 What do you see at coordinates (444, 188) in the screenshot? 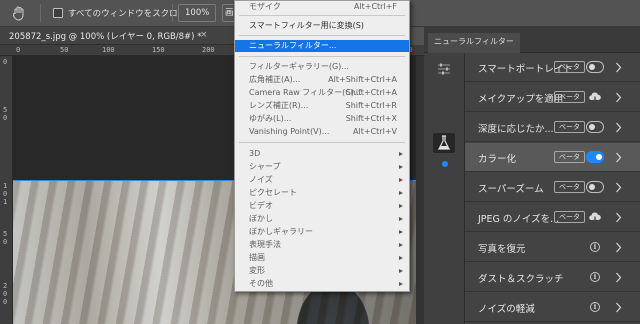
I see `panel-tool-strip` at bounding box center [444, 188].